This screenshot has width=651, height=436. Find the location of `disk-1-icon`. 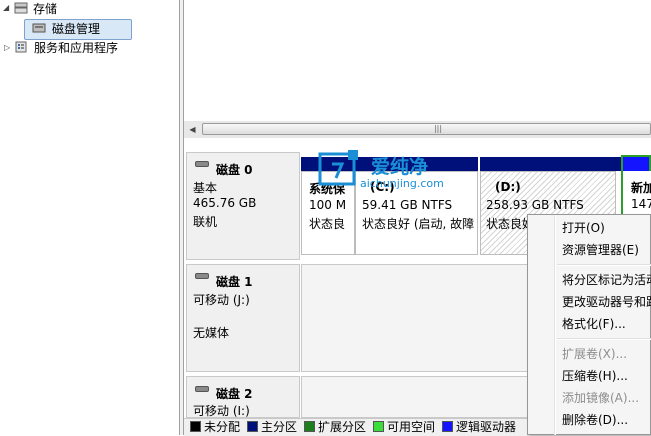

disk-1-icon is located at coordinates (202, 276).